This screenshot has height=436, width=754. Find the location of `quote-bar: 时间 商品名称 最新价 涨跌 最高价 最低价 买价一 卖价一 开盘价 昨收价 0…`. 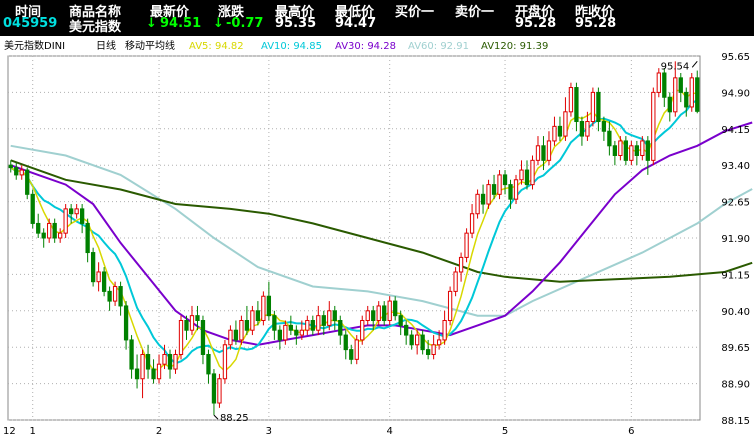

quote-bar: 时间 商品名称 最新价 涨跌 最高价 最低价 买价一 卖价一 开盘价 昨收价 0… is located at coordinates (377, 18).